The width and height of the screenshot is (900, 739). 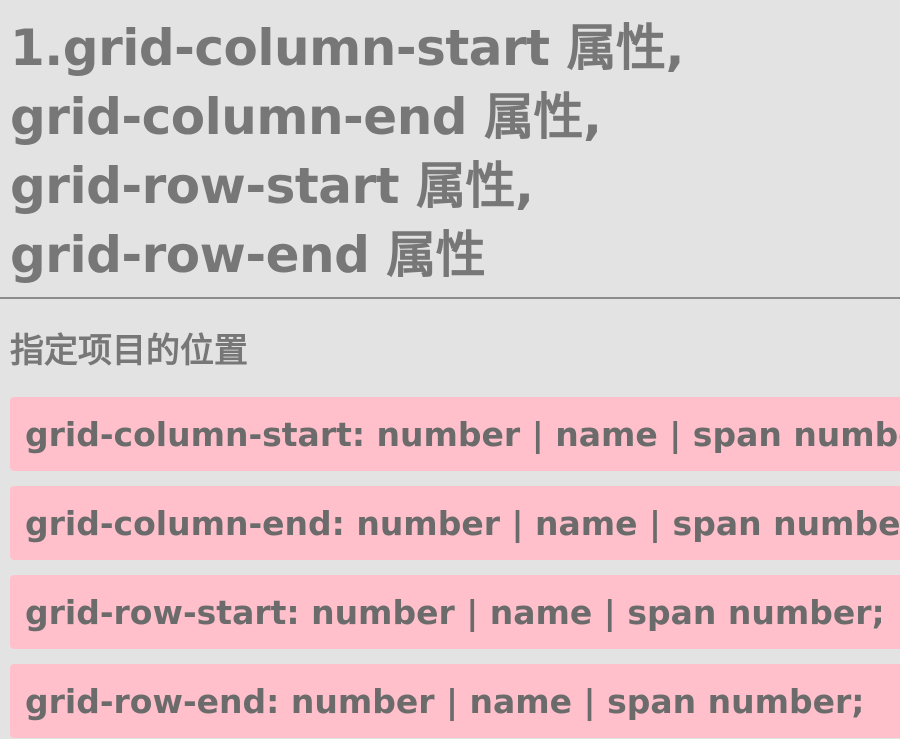 I want to click on title-line-4: grid-row-end 属性, so click(x=248, y=255).